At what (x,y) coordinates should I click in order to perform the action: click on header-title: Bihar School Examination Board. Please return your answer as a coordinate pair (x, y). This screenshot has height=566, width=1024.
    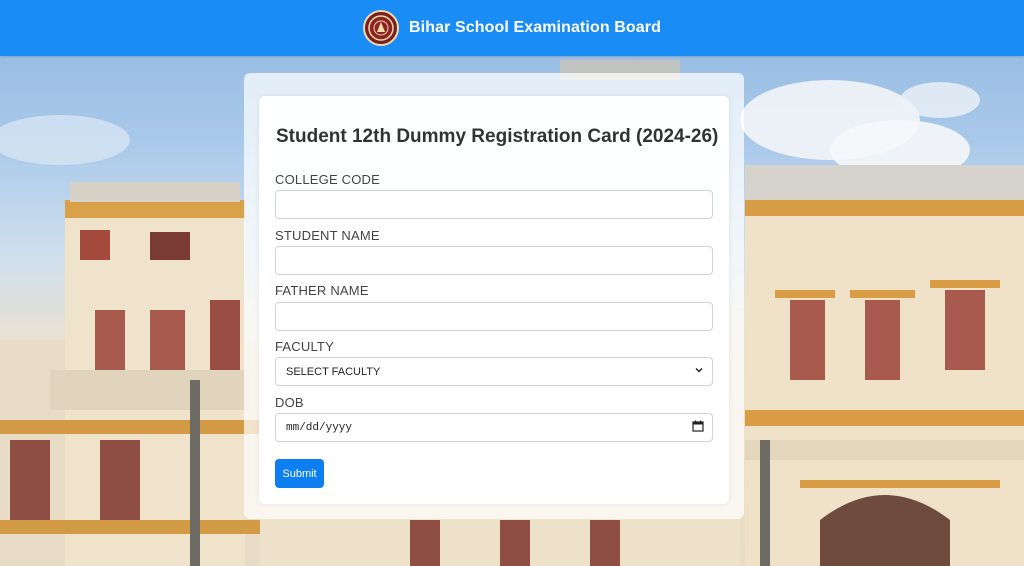
    Looking at the image, I should click on (535, 27).